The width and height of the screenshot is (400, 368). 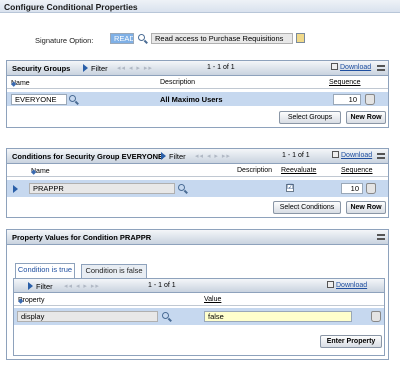 I want to click on table-row: EVERYONE All Maximo Users 10, so click(x=197, y=99).